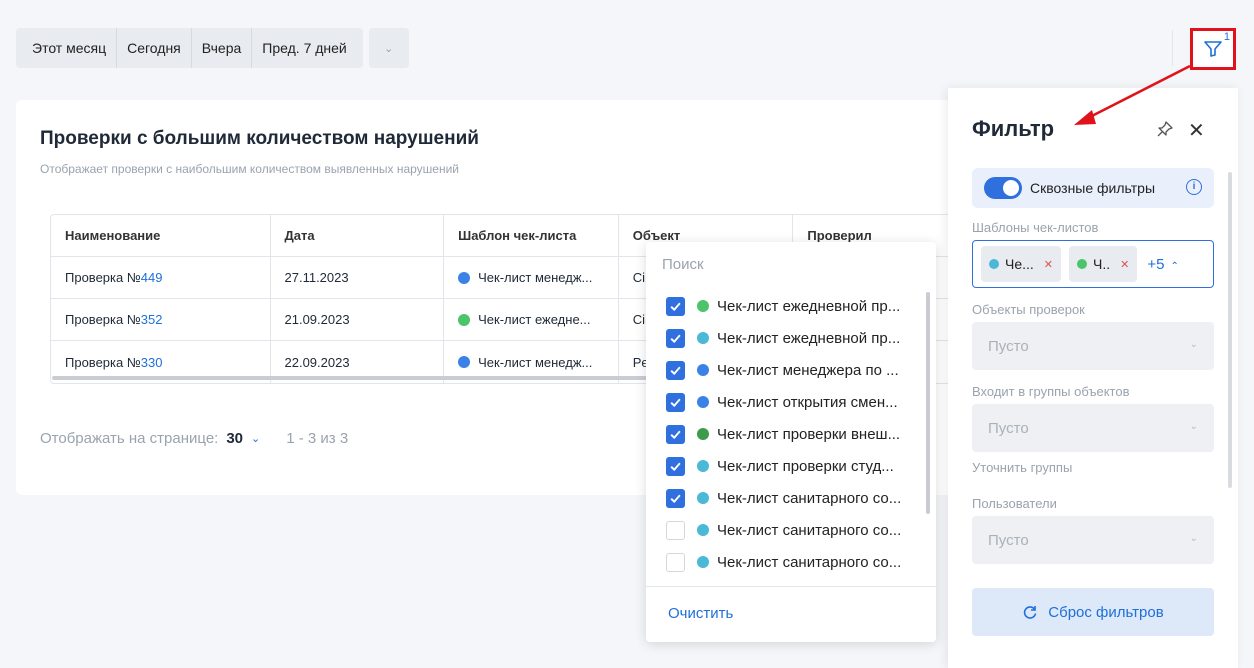 The image size is (1254, 668). Describe the element at coordinates (259, 138) in the screenshot. I see `card-title: Проверки с большим количеством нарушений` at that location.